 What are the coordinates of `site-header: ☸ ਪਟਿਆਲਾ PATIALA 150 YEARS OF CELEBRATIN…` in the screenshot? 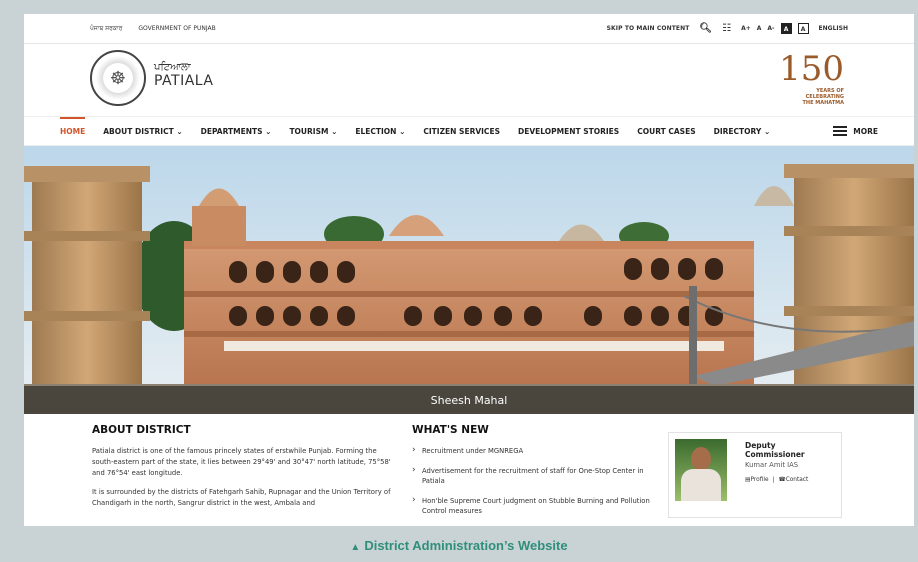 It's located at (469, 80).